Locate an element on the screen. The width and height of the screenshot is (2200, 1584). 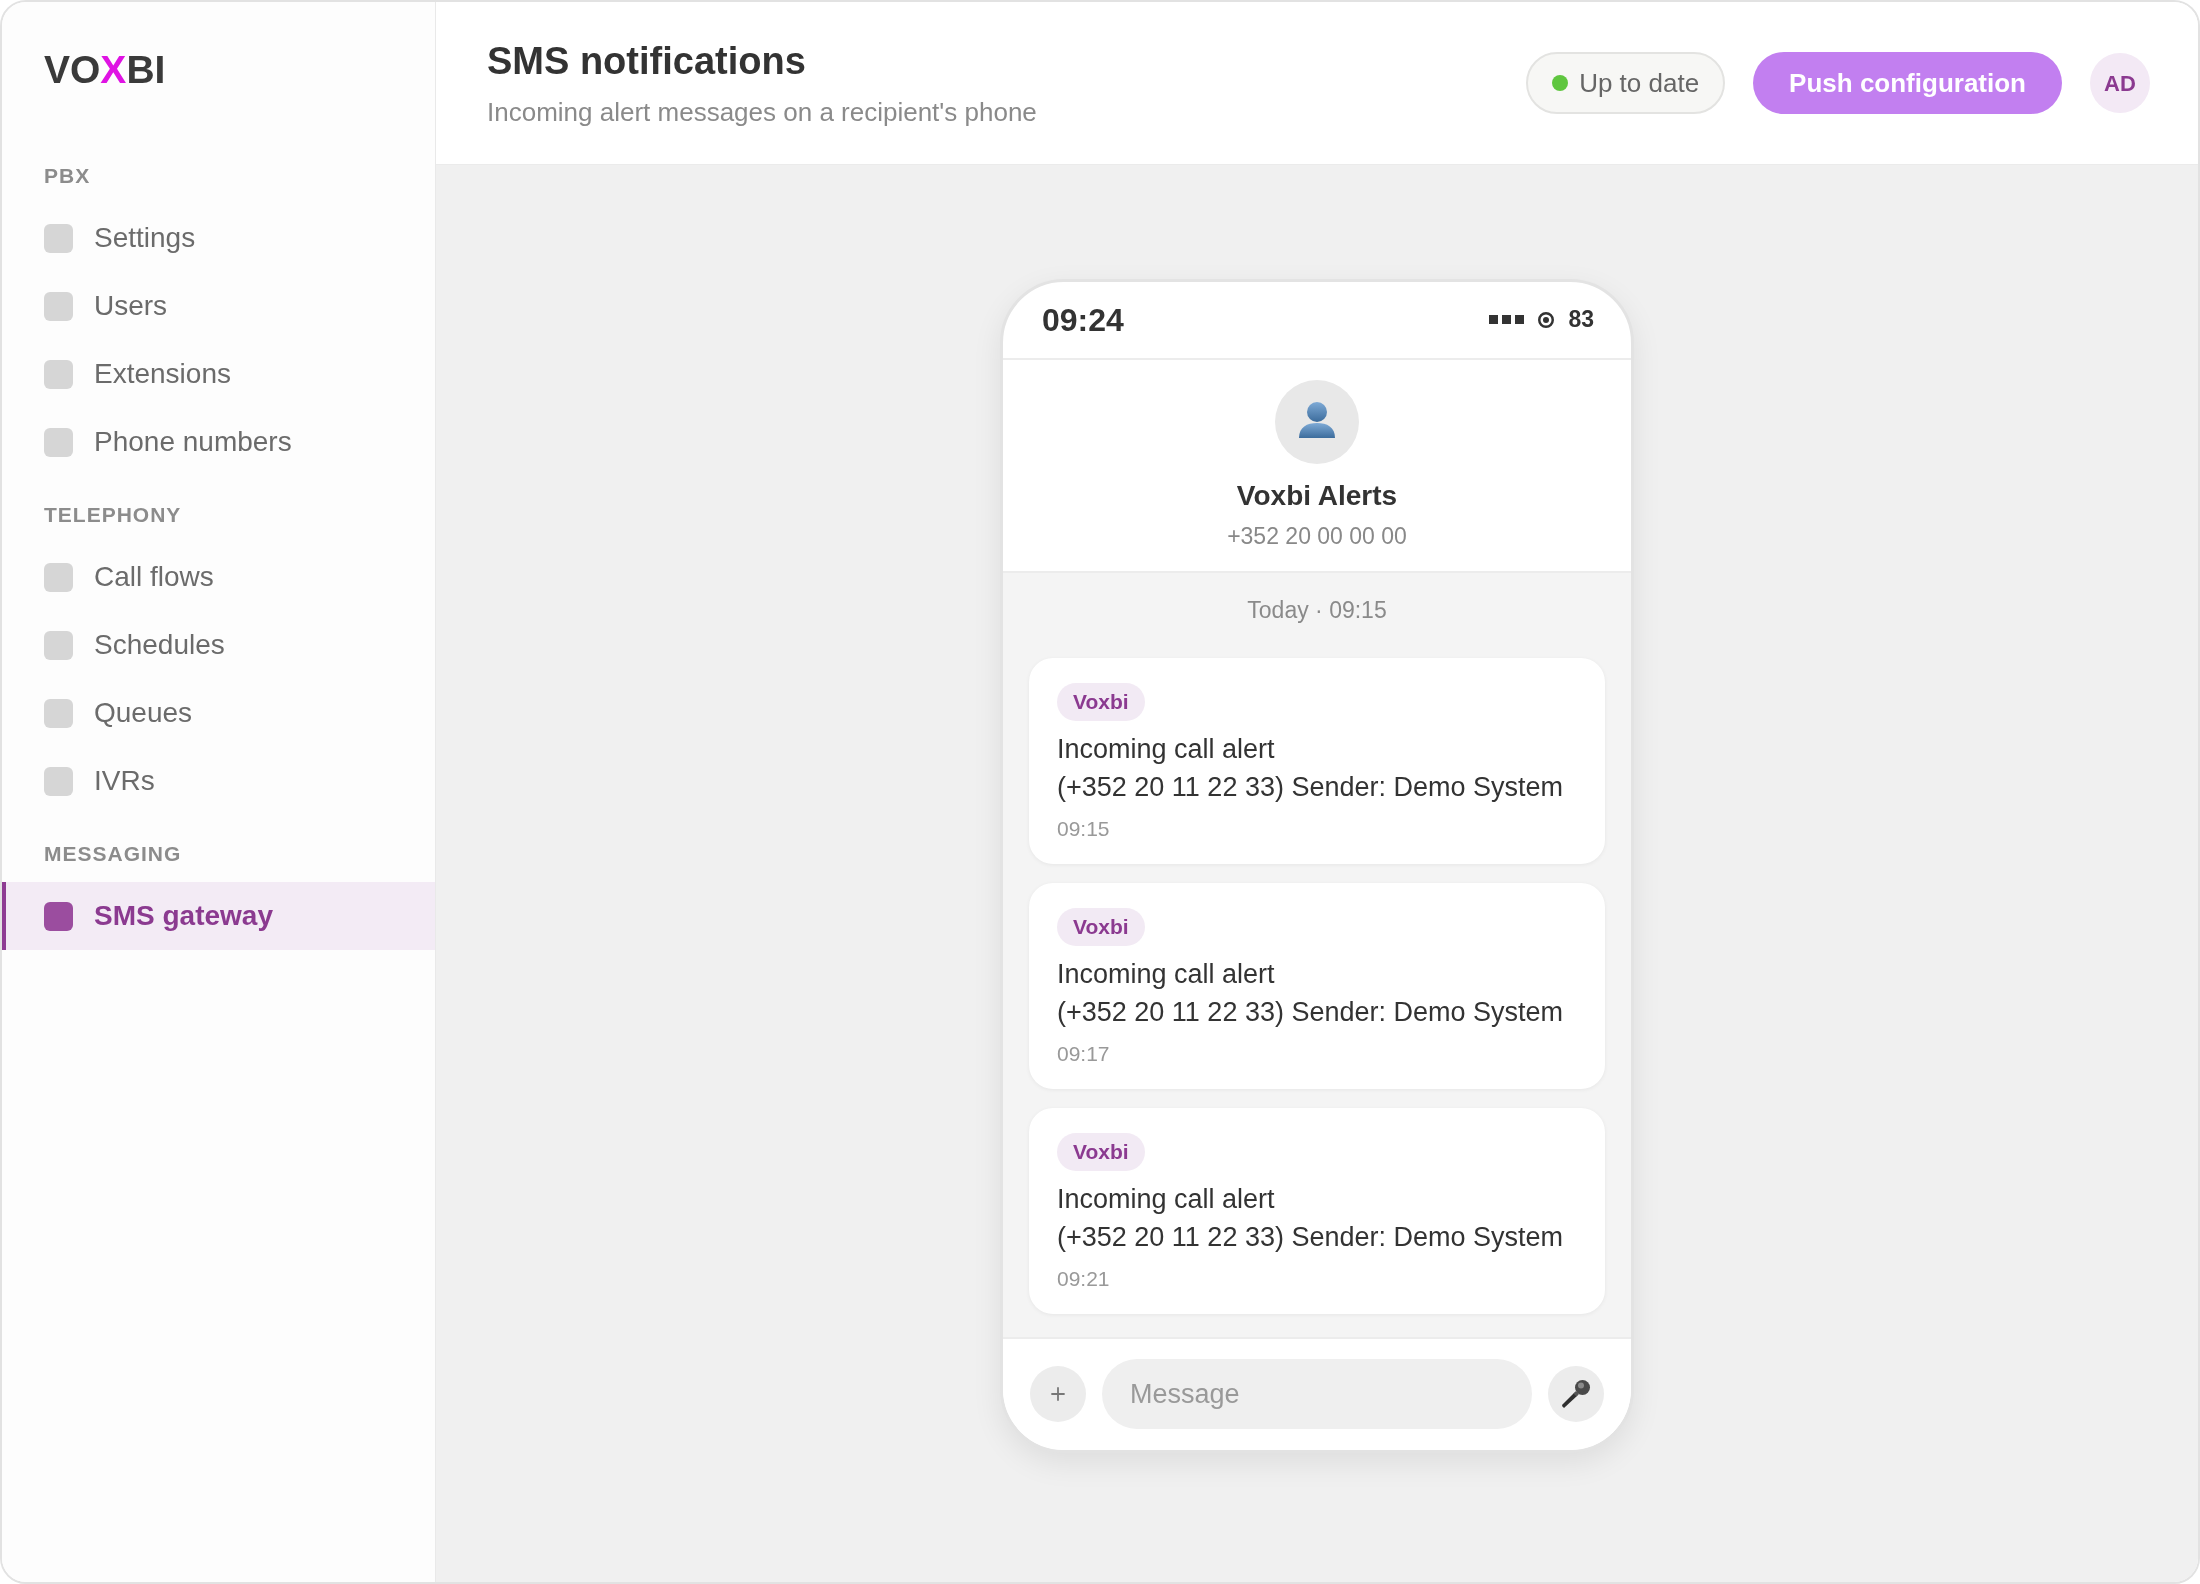
page-subtitle: Incoming alert messages on a recipient's phone is located at coordinates (762, 111).